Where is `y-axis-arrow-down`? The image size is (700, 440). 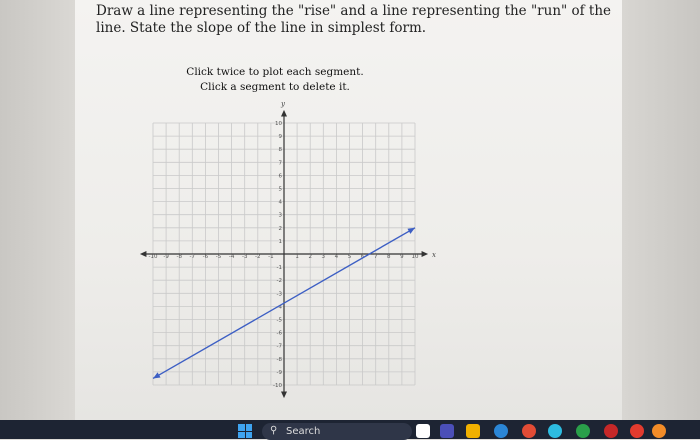 y-axis-arrow-down is located at coordinates (284, 395).